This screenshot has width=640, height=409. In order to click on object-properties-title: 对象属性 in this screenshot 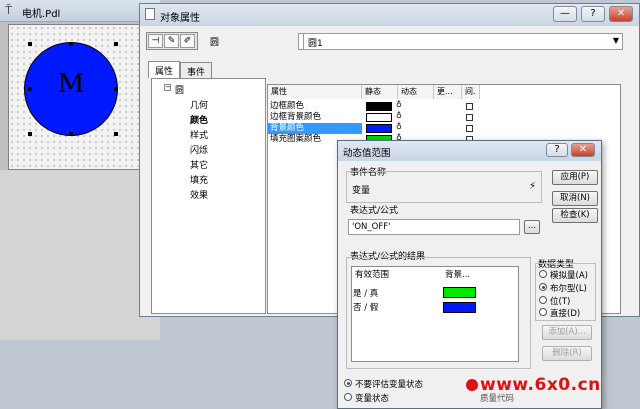, I will do `click(180, 18)`.